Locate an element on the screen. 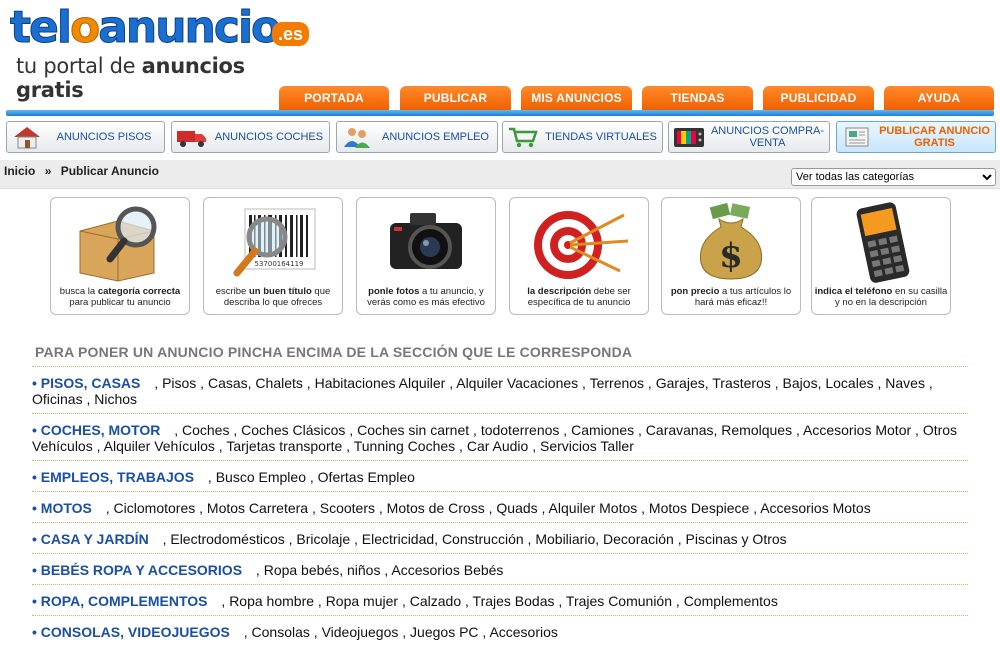  subcategory-link: Pisos is located at coordinates (179, 383).